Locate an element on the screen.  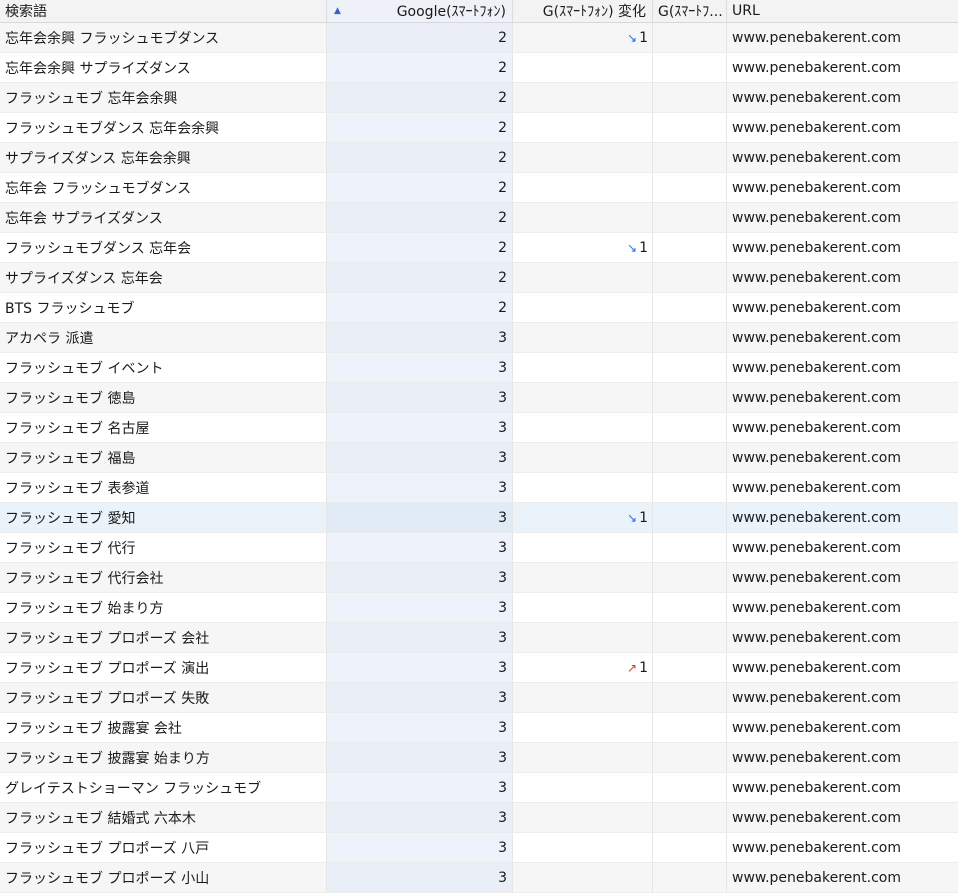
table-row: フラッシュモブ 福島 3 www.penebakerent.com is located at coordinates (479, 458).